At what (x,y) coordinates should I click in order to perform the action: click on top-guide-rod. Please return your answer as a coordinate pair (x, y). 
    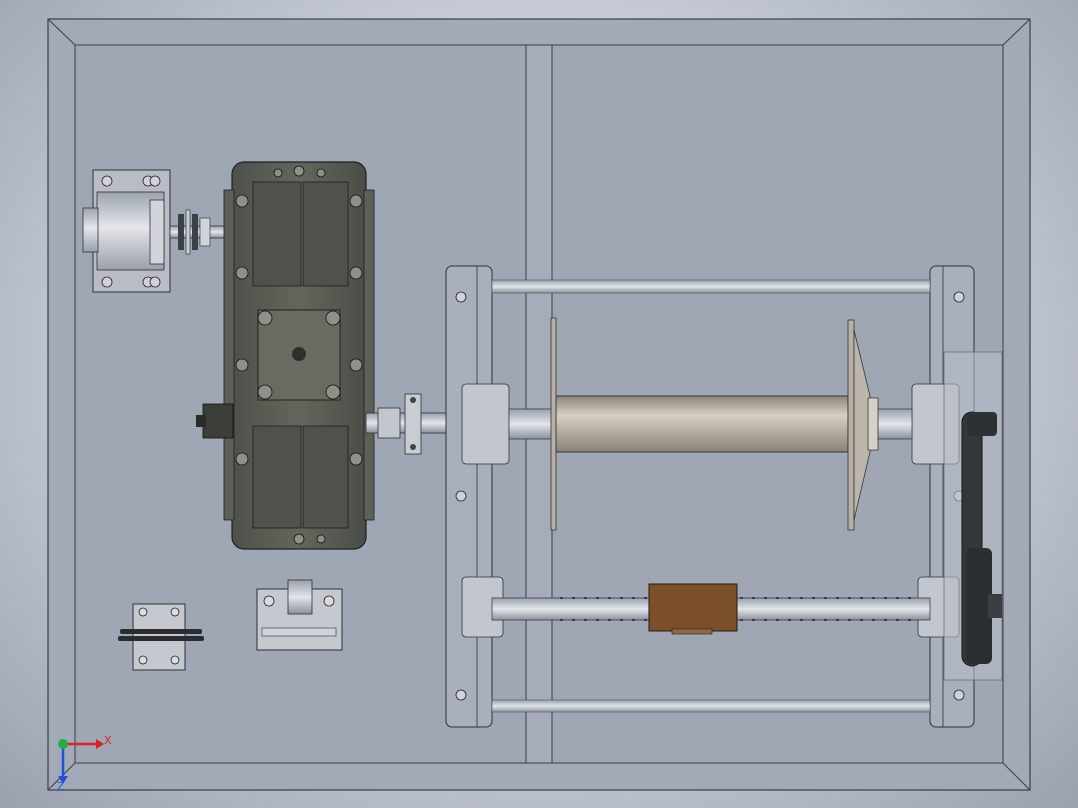
    Looking at the image, I should click on (711, 286).